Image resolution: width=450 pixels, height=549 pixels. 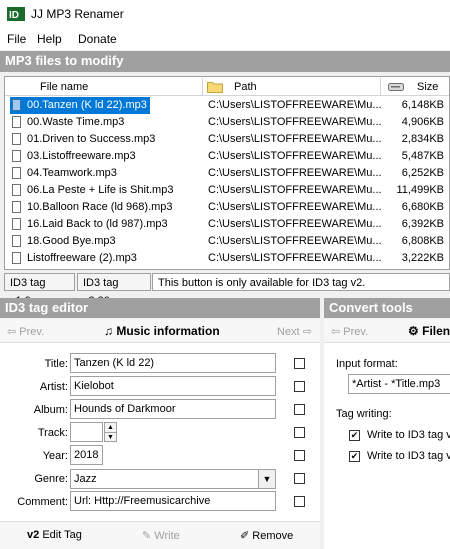 I want to click on convert-title: ⚙ Filen, so click(x=429, y=331).